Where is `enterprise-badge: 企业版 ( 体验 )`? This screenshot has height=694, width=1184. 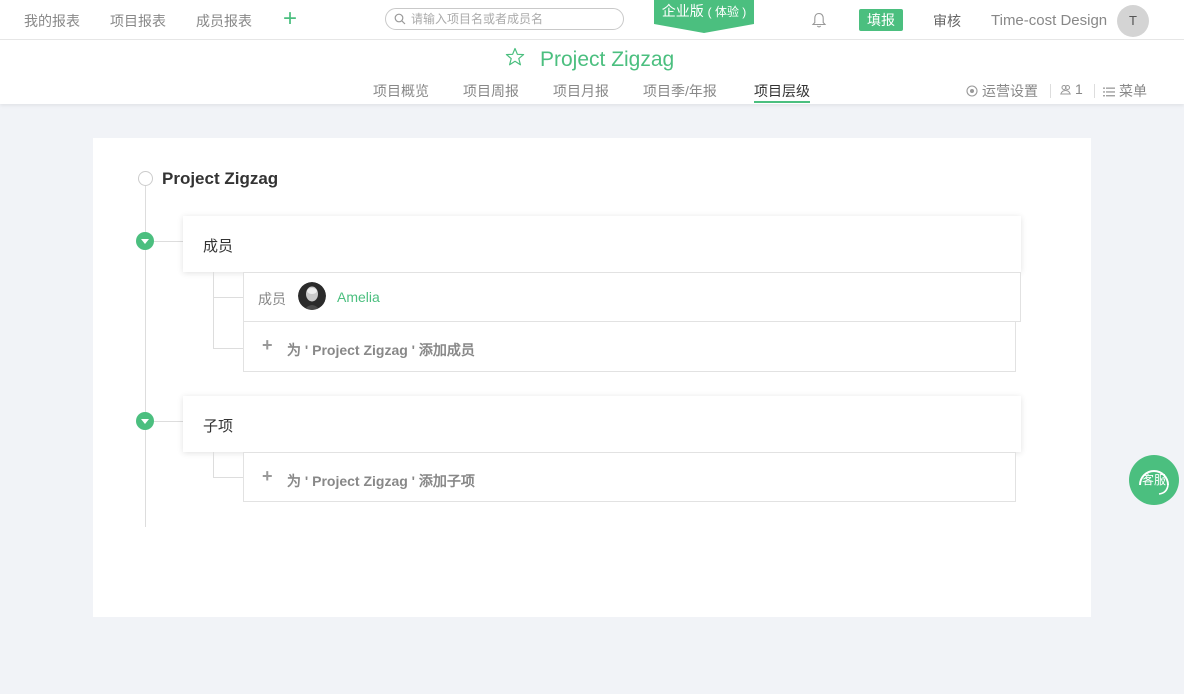 enterprise-badge: 企业版 ( 体验 ) is located at coordinates (704, 16).